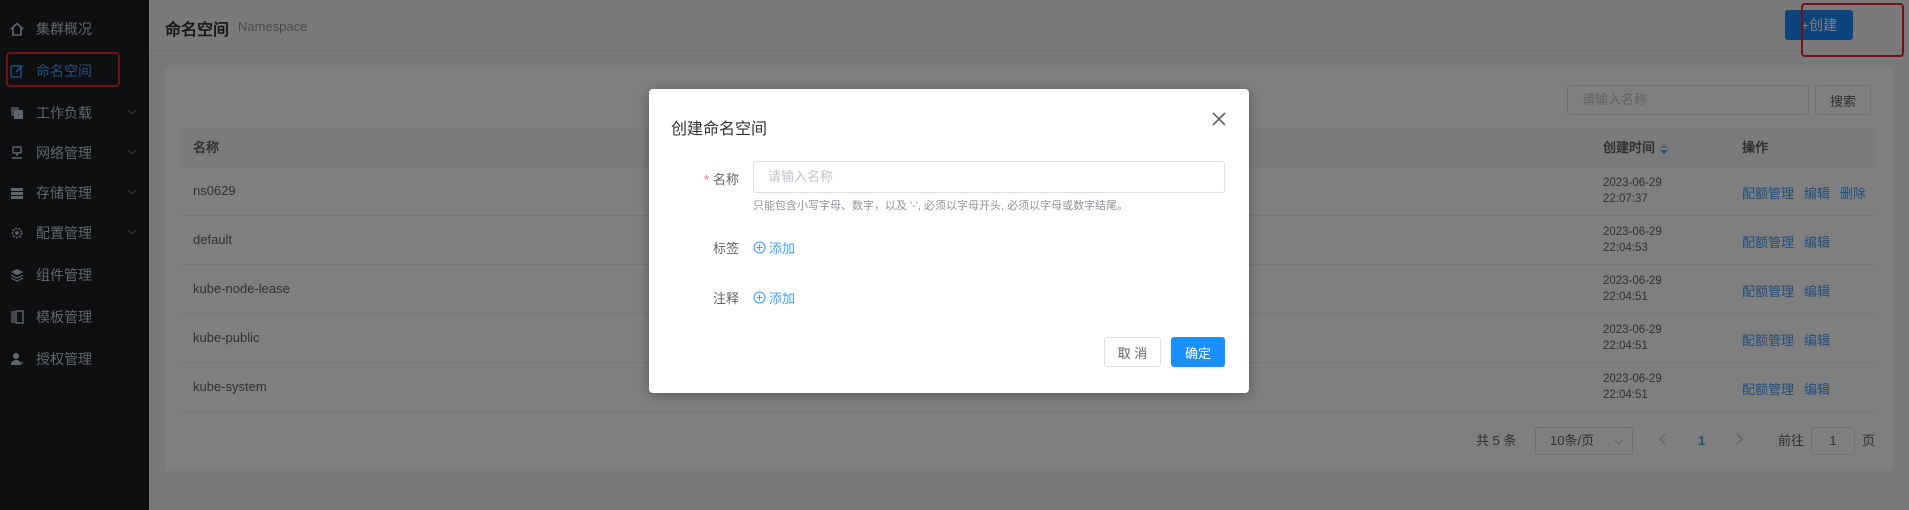 This screenshot has height=510, width=1909. I want to click on add-label-text: 添加, so click(782, 248).